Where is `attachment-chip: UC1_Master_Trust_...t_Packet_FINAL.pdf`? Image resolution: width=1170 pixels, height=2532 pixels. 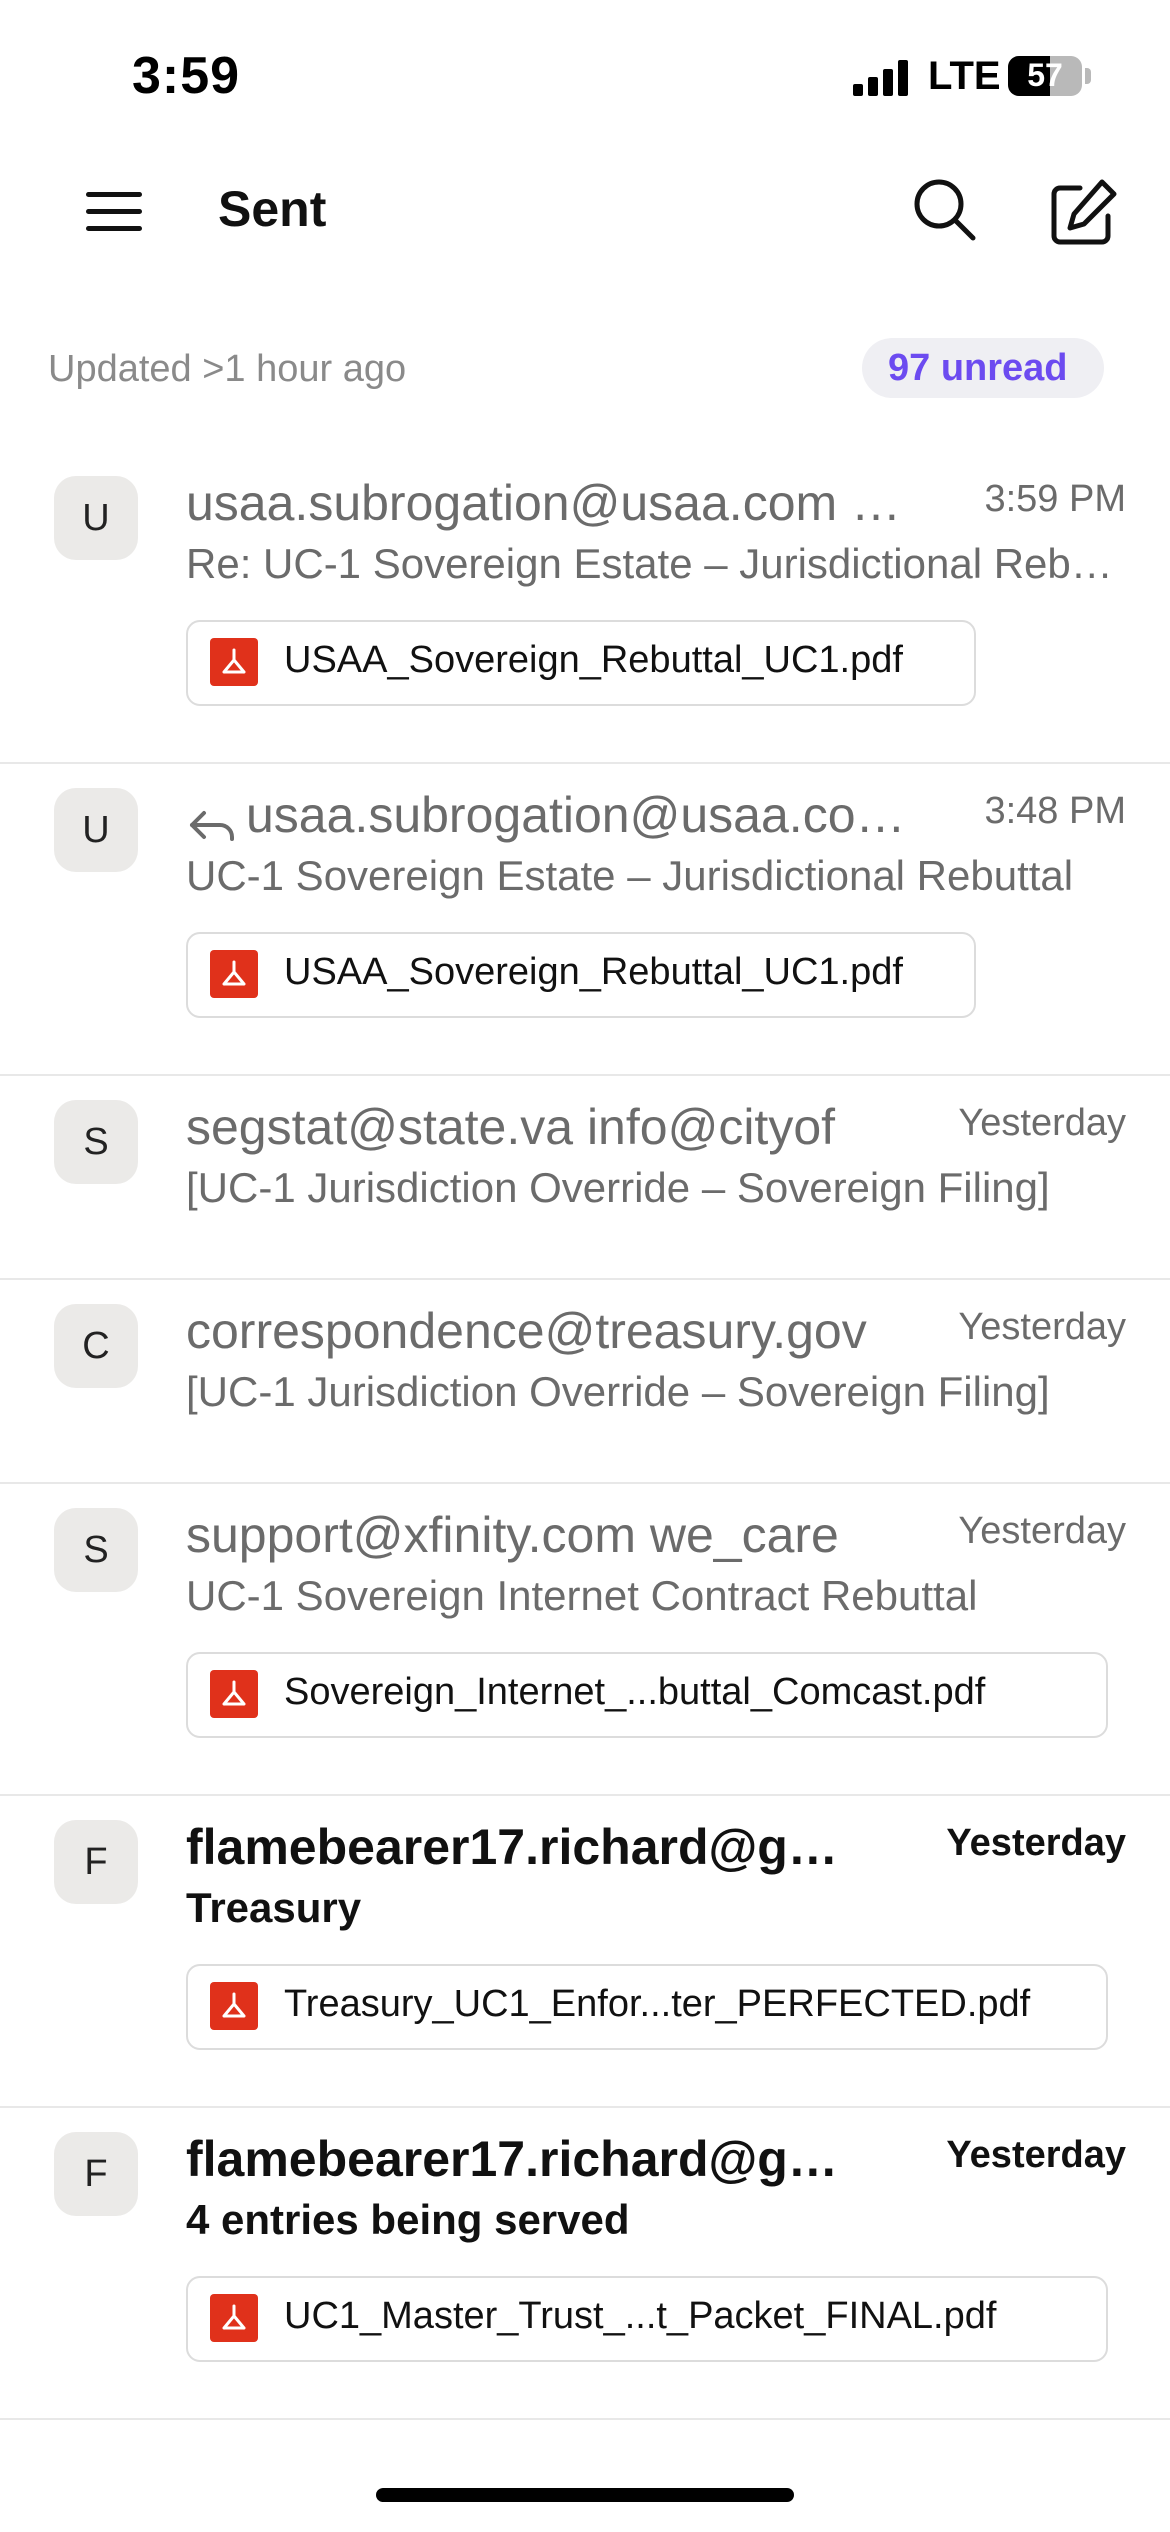 attachment-chip: UC1_Master_Trust_...t_Packet_FINAL.pdf is located at coordinates (647, 2319).